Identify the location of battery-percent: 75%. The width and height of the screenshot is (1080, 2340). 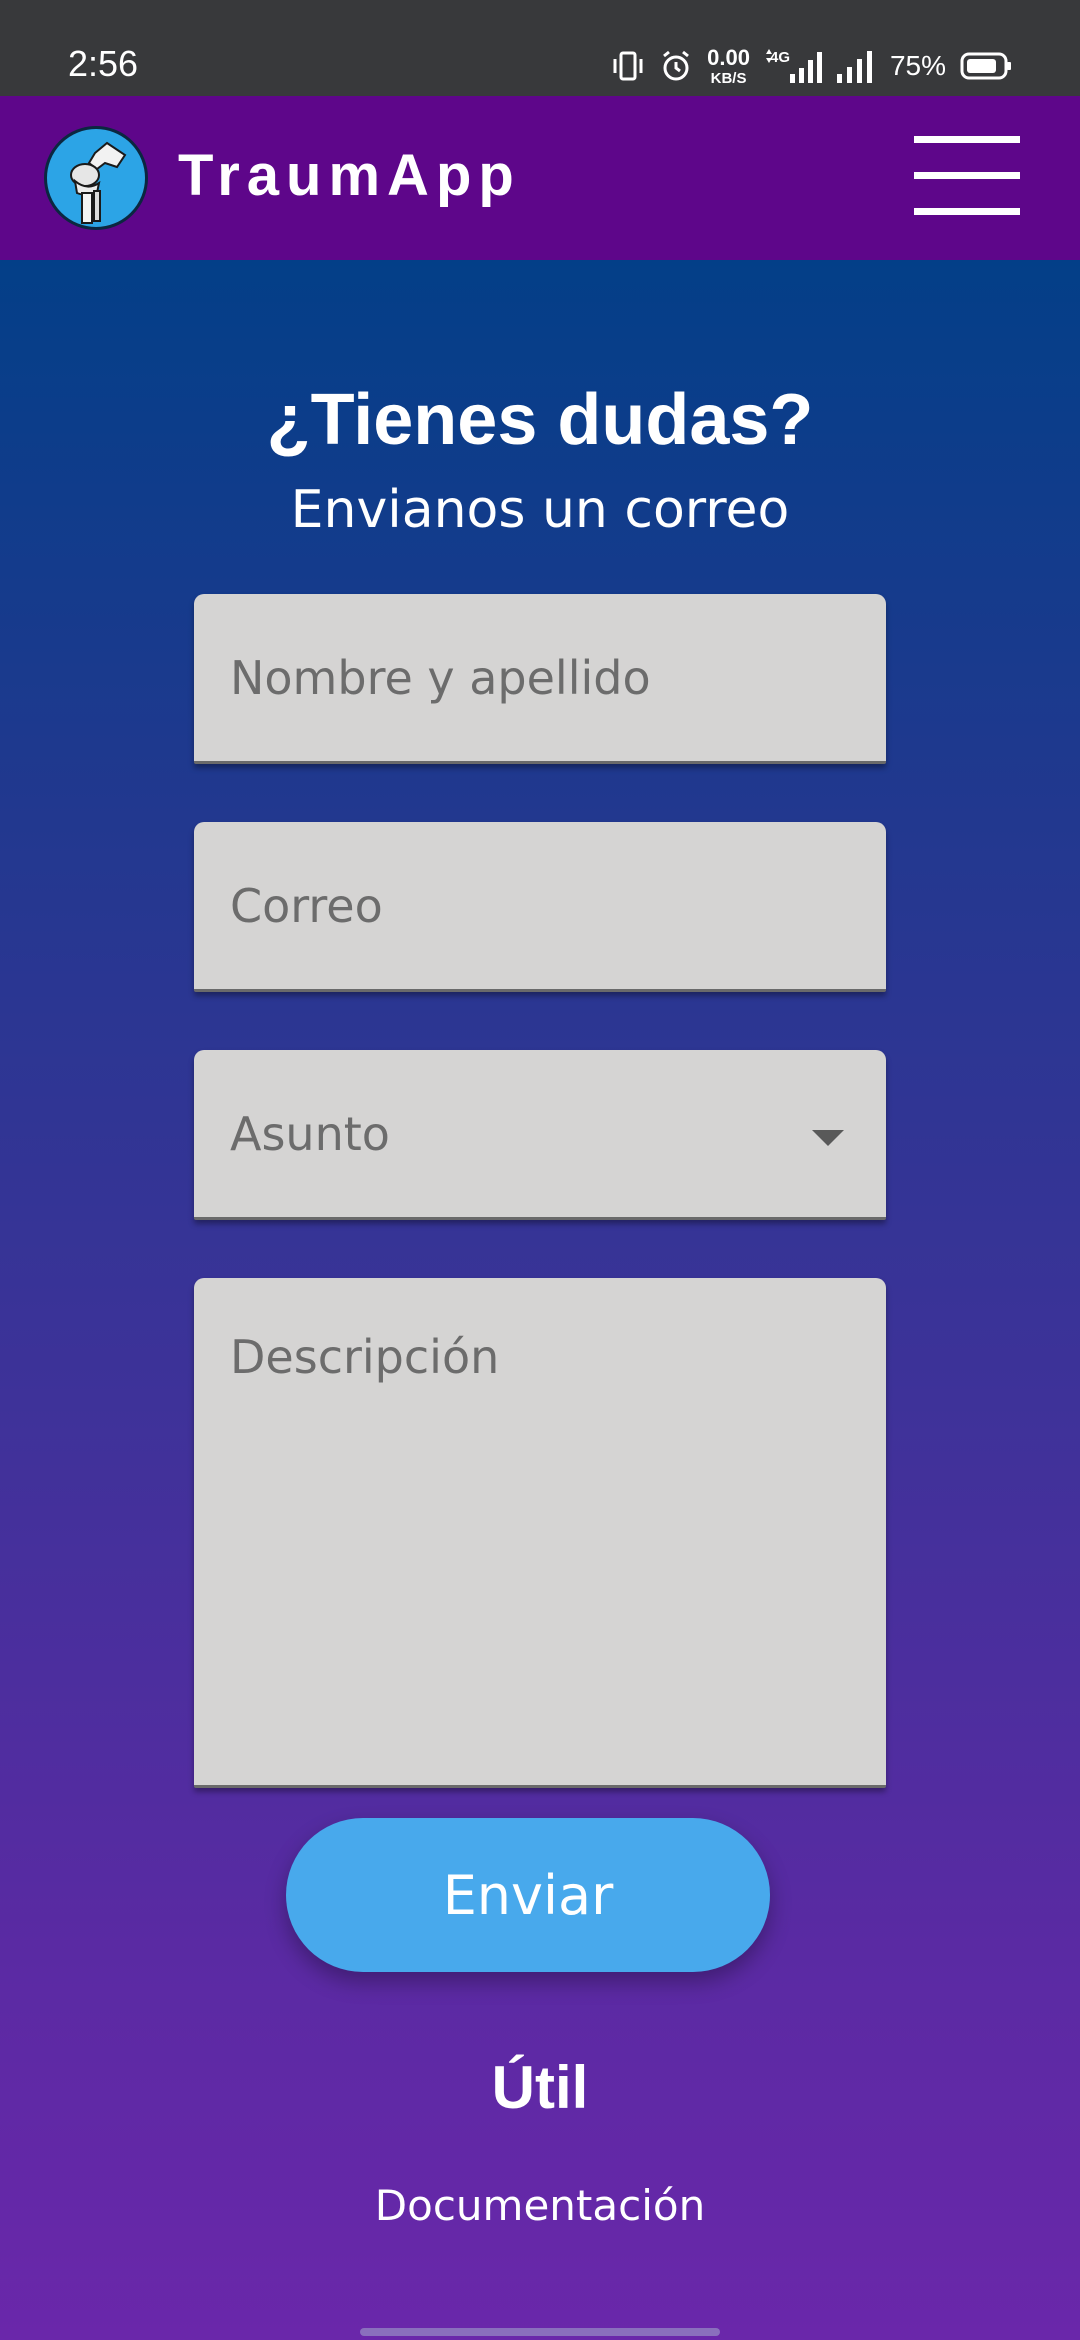
(917, 65).